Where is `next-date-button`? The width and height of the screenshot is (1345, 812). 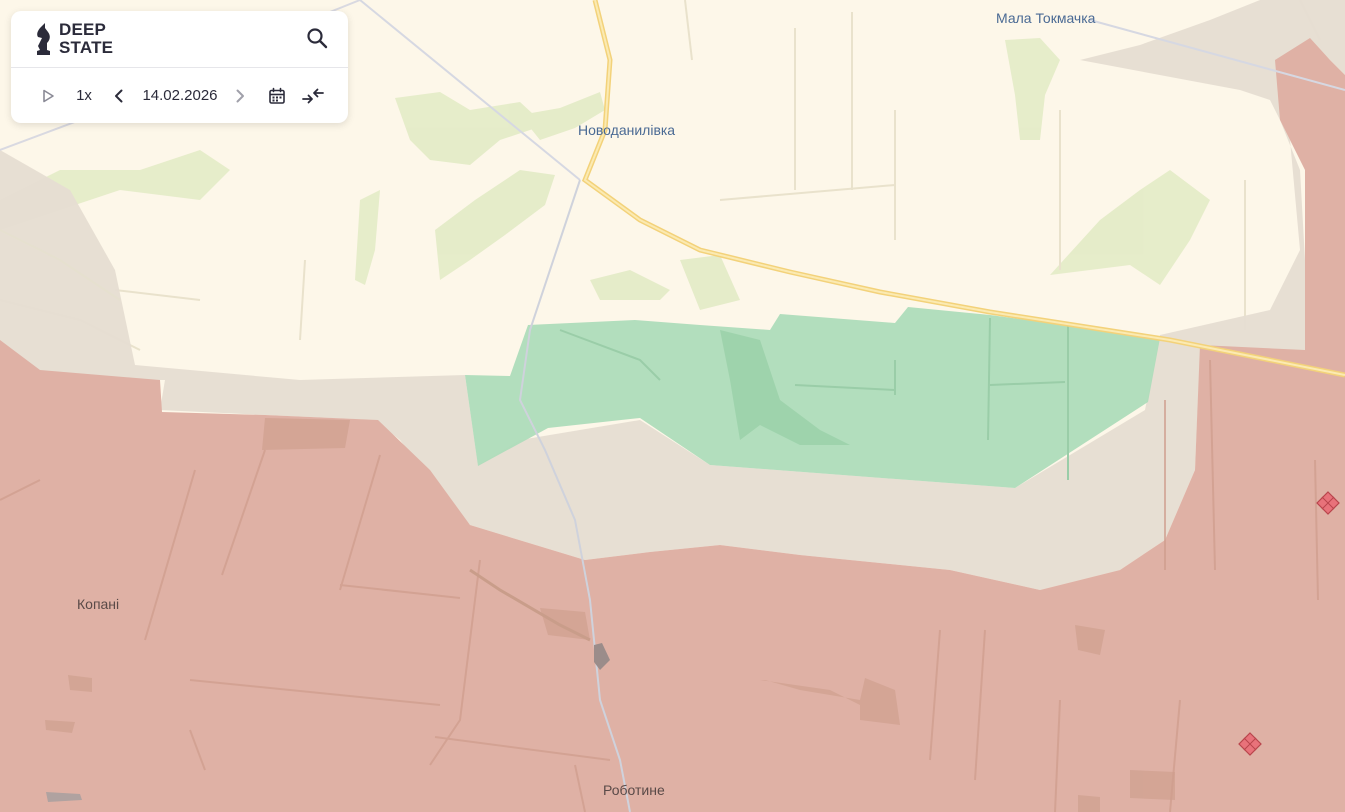
next-date-button is located at coordinates (240, 95).